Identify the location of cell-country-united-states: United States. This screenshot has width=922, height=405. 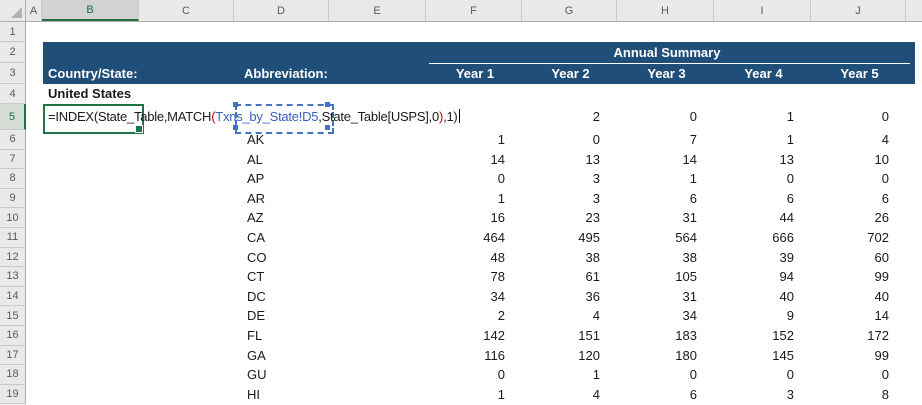
(89, 94).